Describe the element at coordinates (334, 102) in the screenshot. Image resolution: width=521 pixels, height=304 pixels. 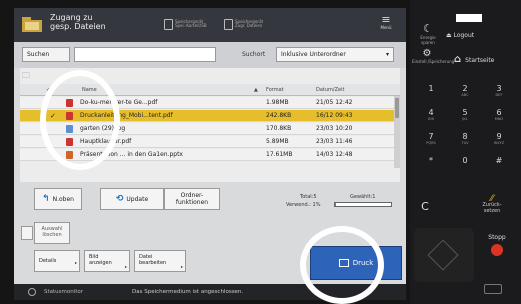
I see `file-date: 21/05 12:42` at that location.